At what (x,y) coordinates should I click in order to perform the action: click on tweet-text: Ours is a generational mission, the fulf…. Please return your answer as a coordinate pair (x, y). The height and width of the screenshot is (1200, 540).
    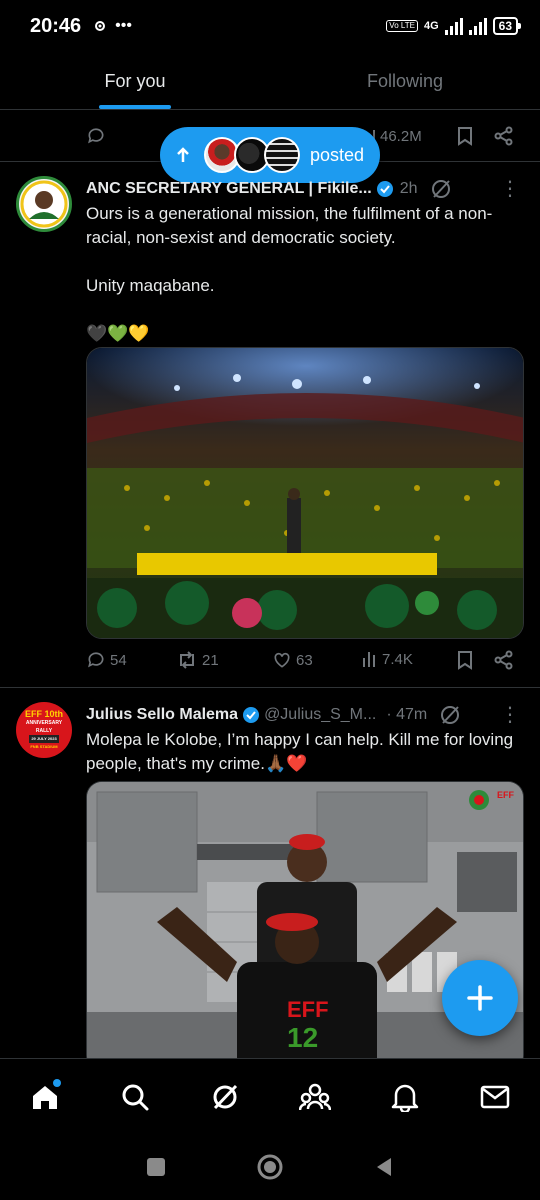
    Looking at the image, I should click on (289, 273).